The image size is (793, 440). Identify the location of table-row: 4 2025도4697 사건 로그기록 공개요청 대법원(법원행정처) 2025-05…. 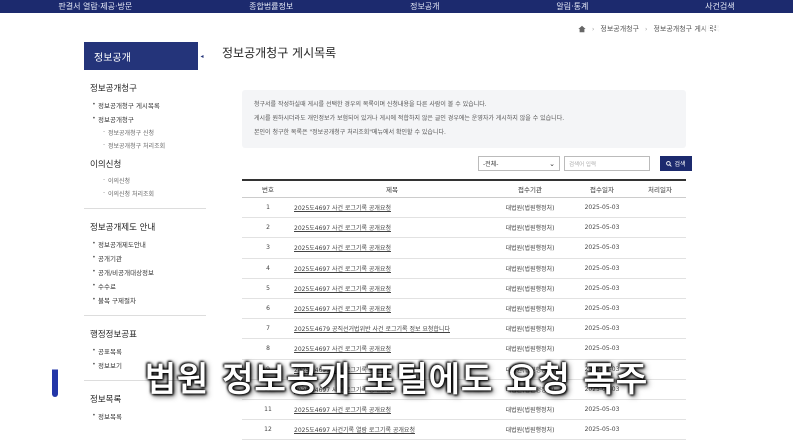
(464, 269).